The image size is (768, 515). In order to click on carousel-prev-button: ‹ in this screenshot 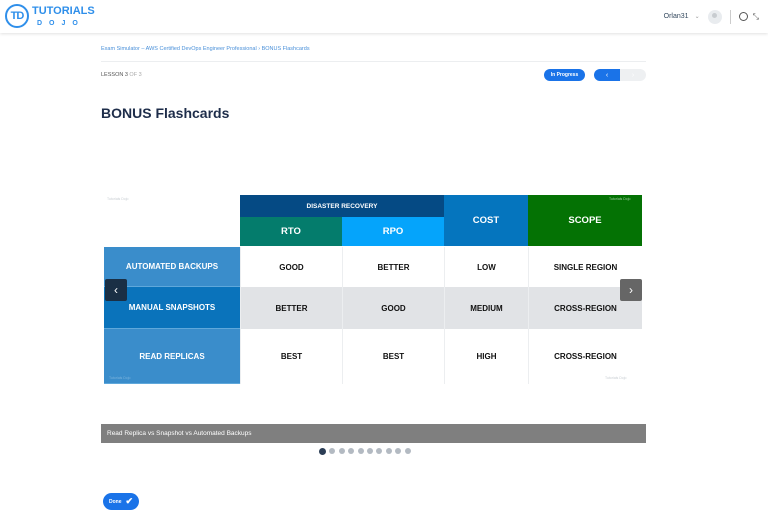, I will do `click(116, 290)`.